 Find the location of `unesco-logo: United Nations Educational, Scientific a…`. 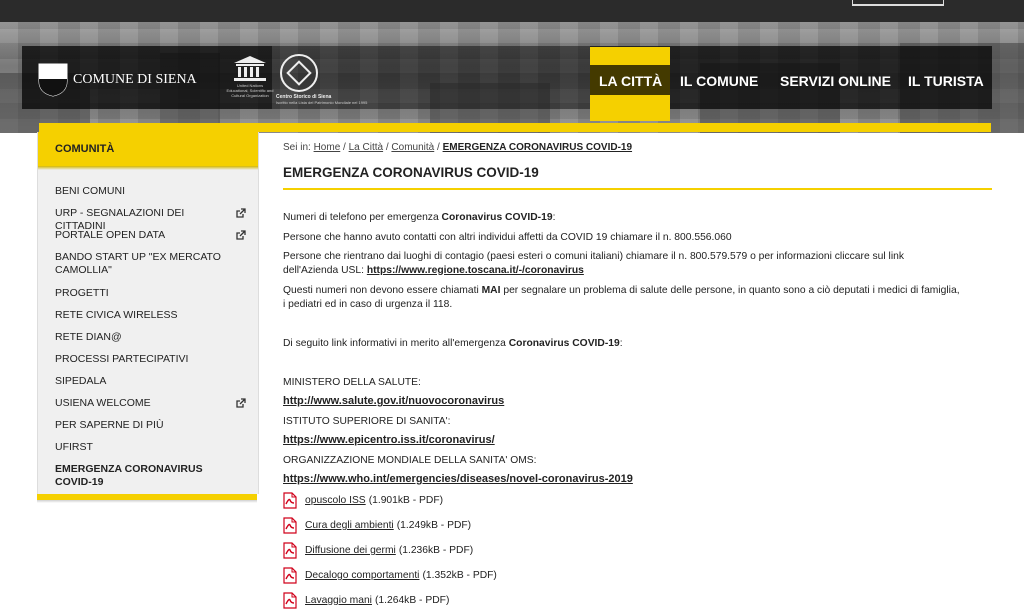

unesco-logo: United Nations Educational, Scientific a… is located at coordinates (250, 80).